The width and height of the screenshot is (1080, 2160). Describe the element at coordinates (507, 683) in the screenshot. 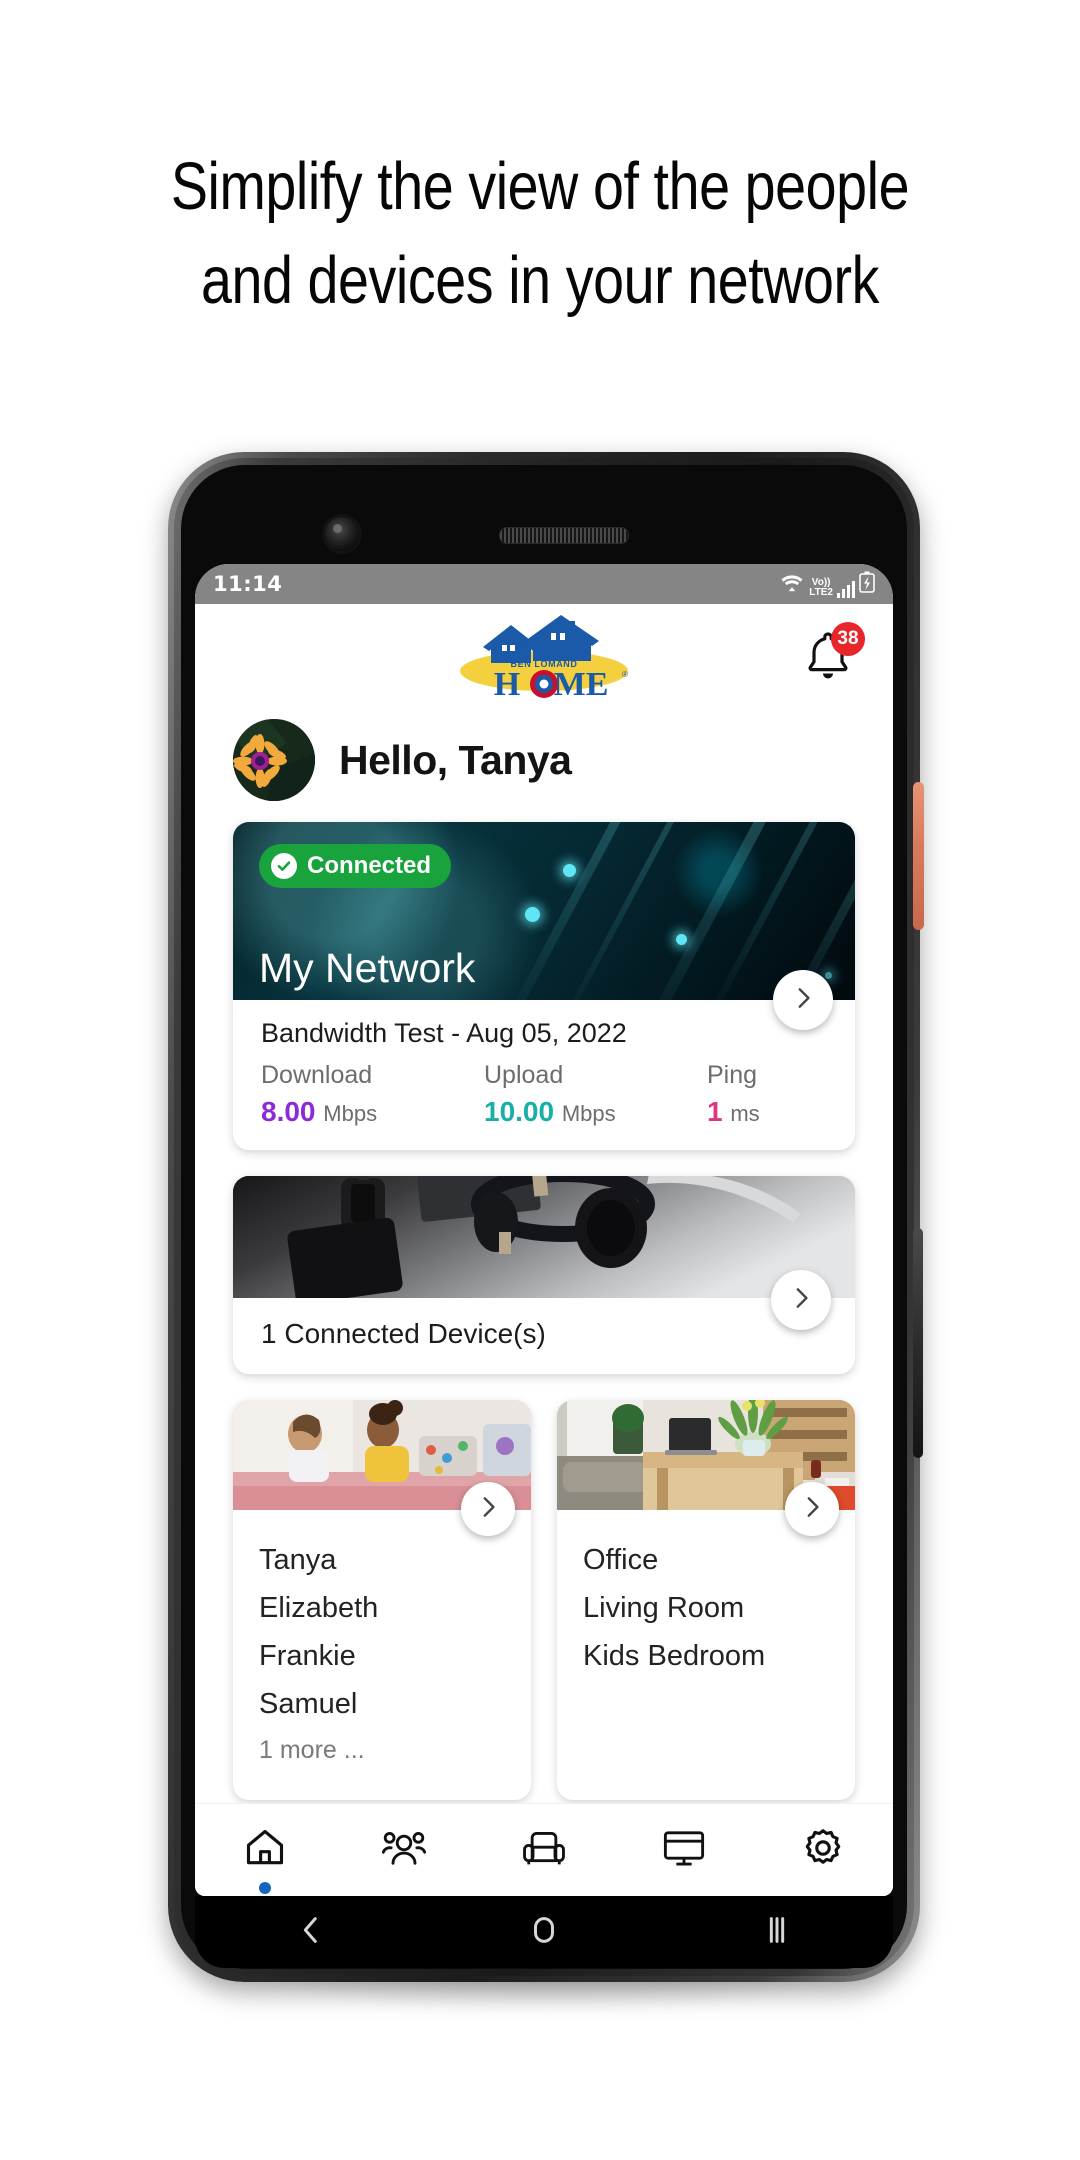

I see `svg-text: H` at that location.